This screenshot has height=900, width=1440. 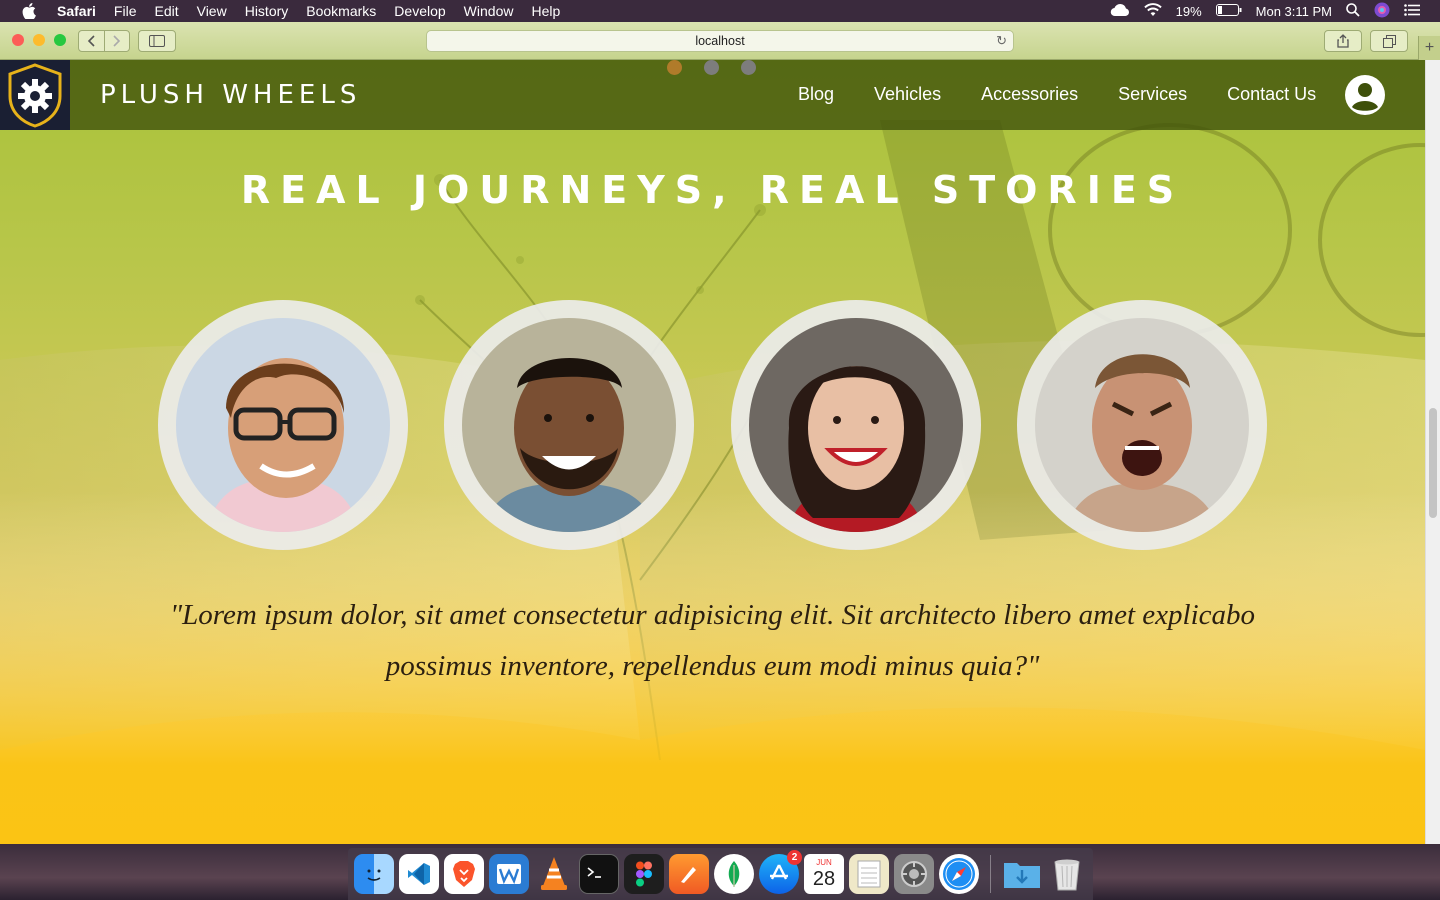 I want to click on menu-file: File, so click(x=125, y=11).